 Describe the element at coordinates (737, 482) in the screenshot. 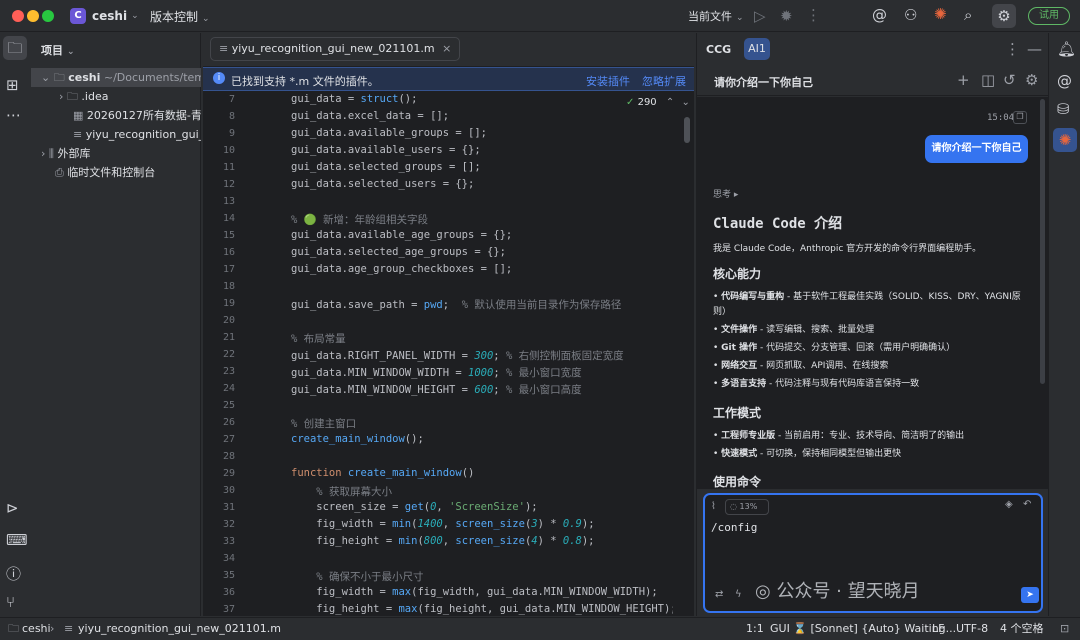

I see `section-heading-usage: 使用命令` at that location.